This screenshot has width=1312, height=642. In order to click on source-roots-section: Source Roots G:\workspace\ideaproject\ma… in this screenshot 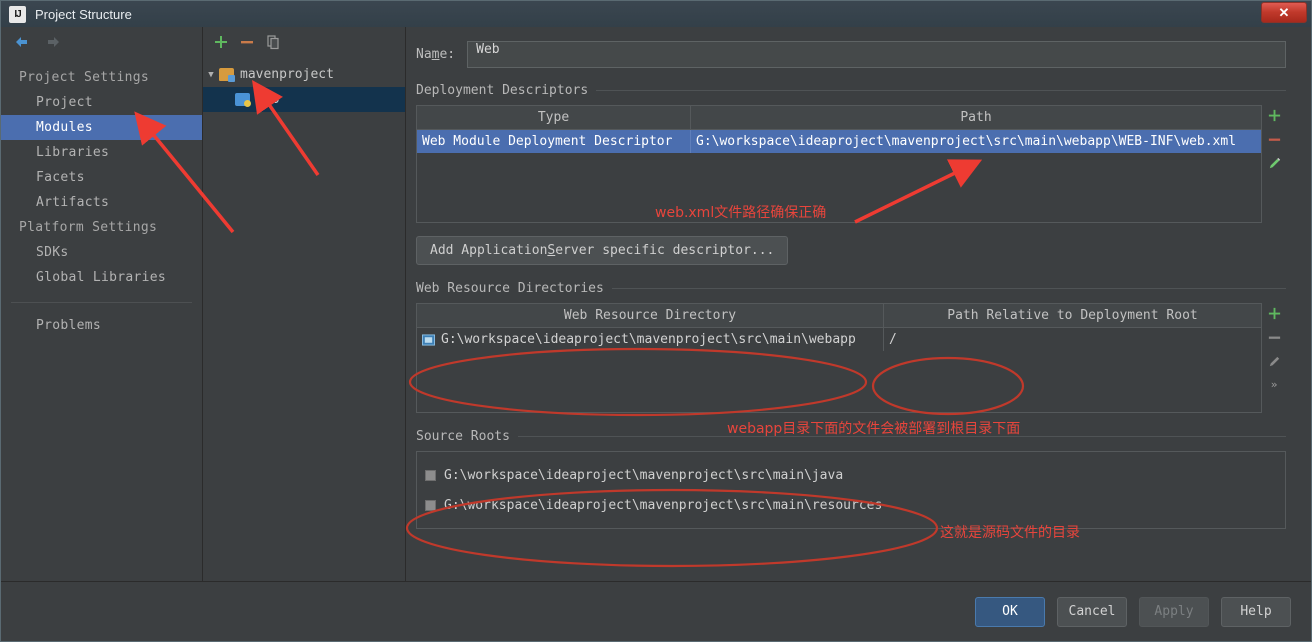, I will do `click(858, 479)`.